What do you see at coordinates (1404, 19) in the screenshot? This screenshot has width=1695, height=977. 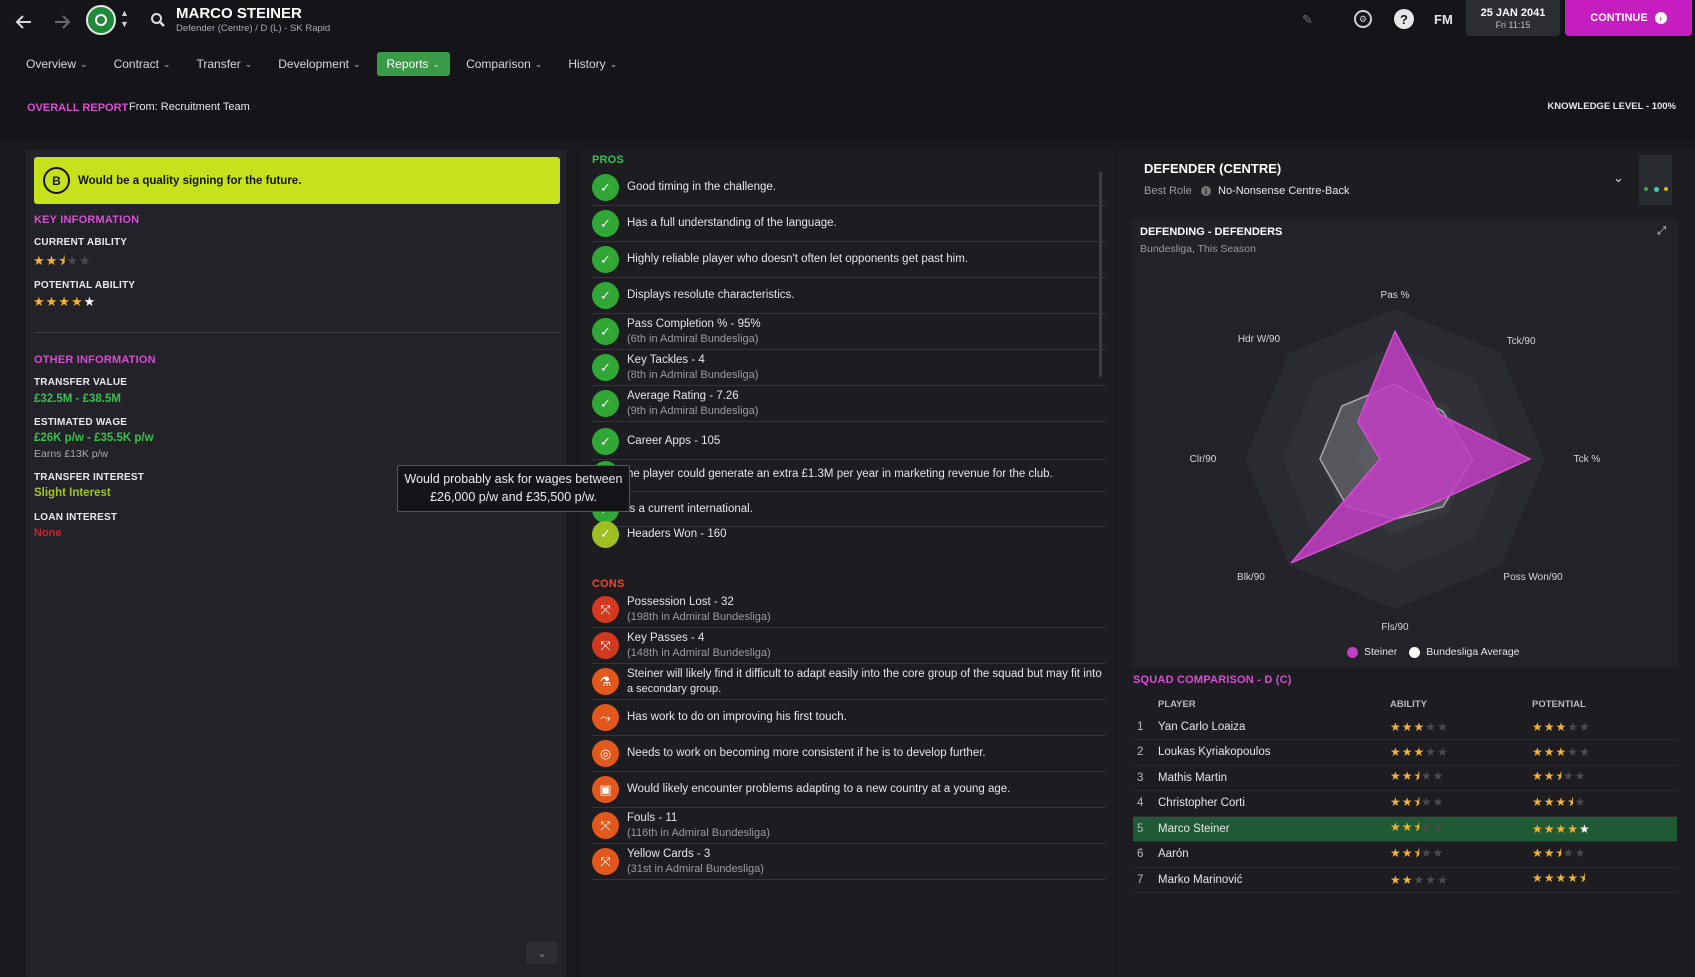 I see `help-icon: ?` at bounding box center [1404, 19].